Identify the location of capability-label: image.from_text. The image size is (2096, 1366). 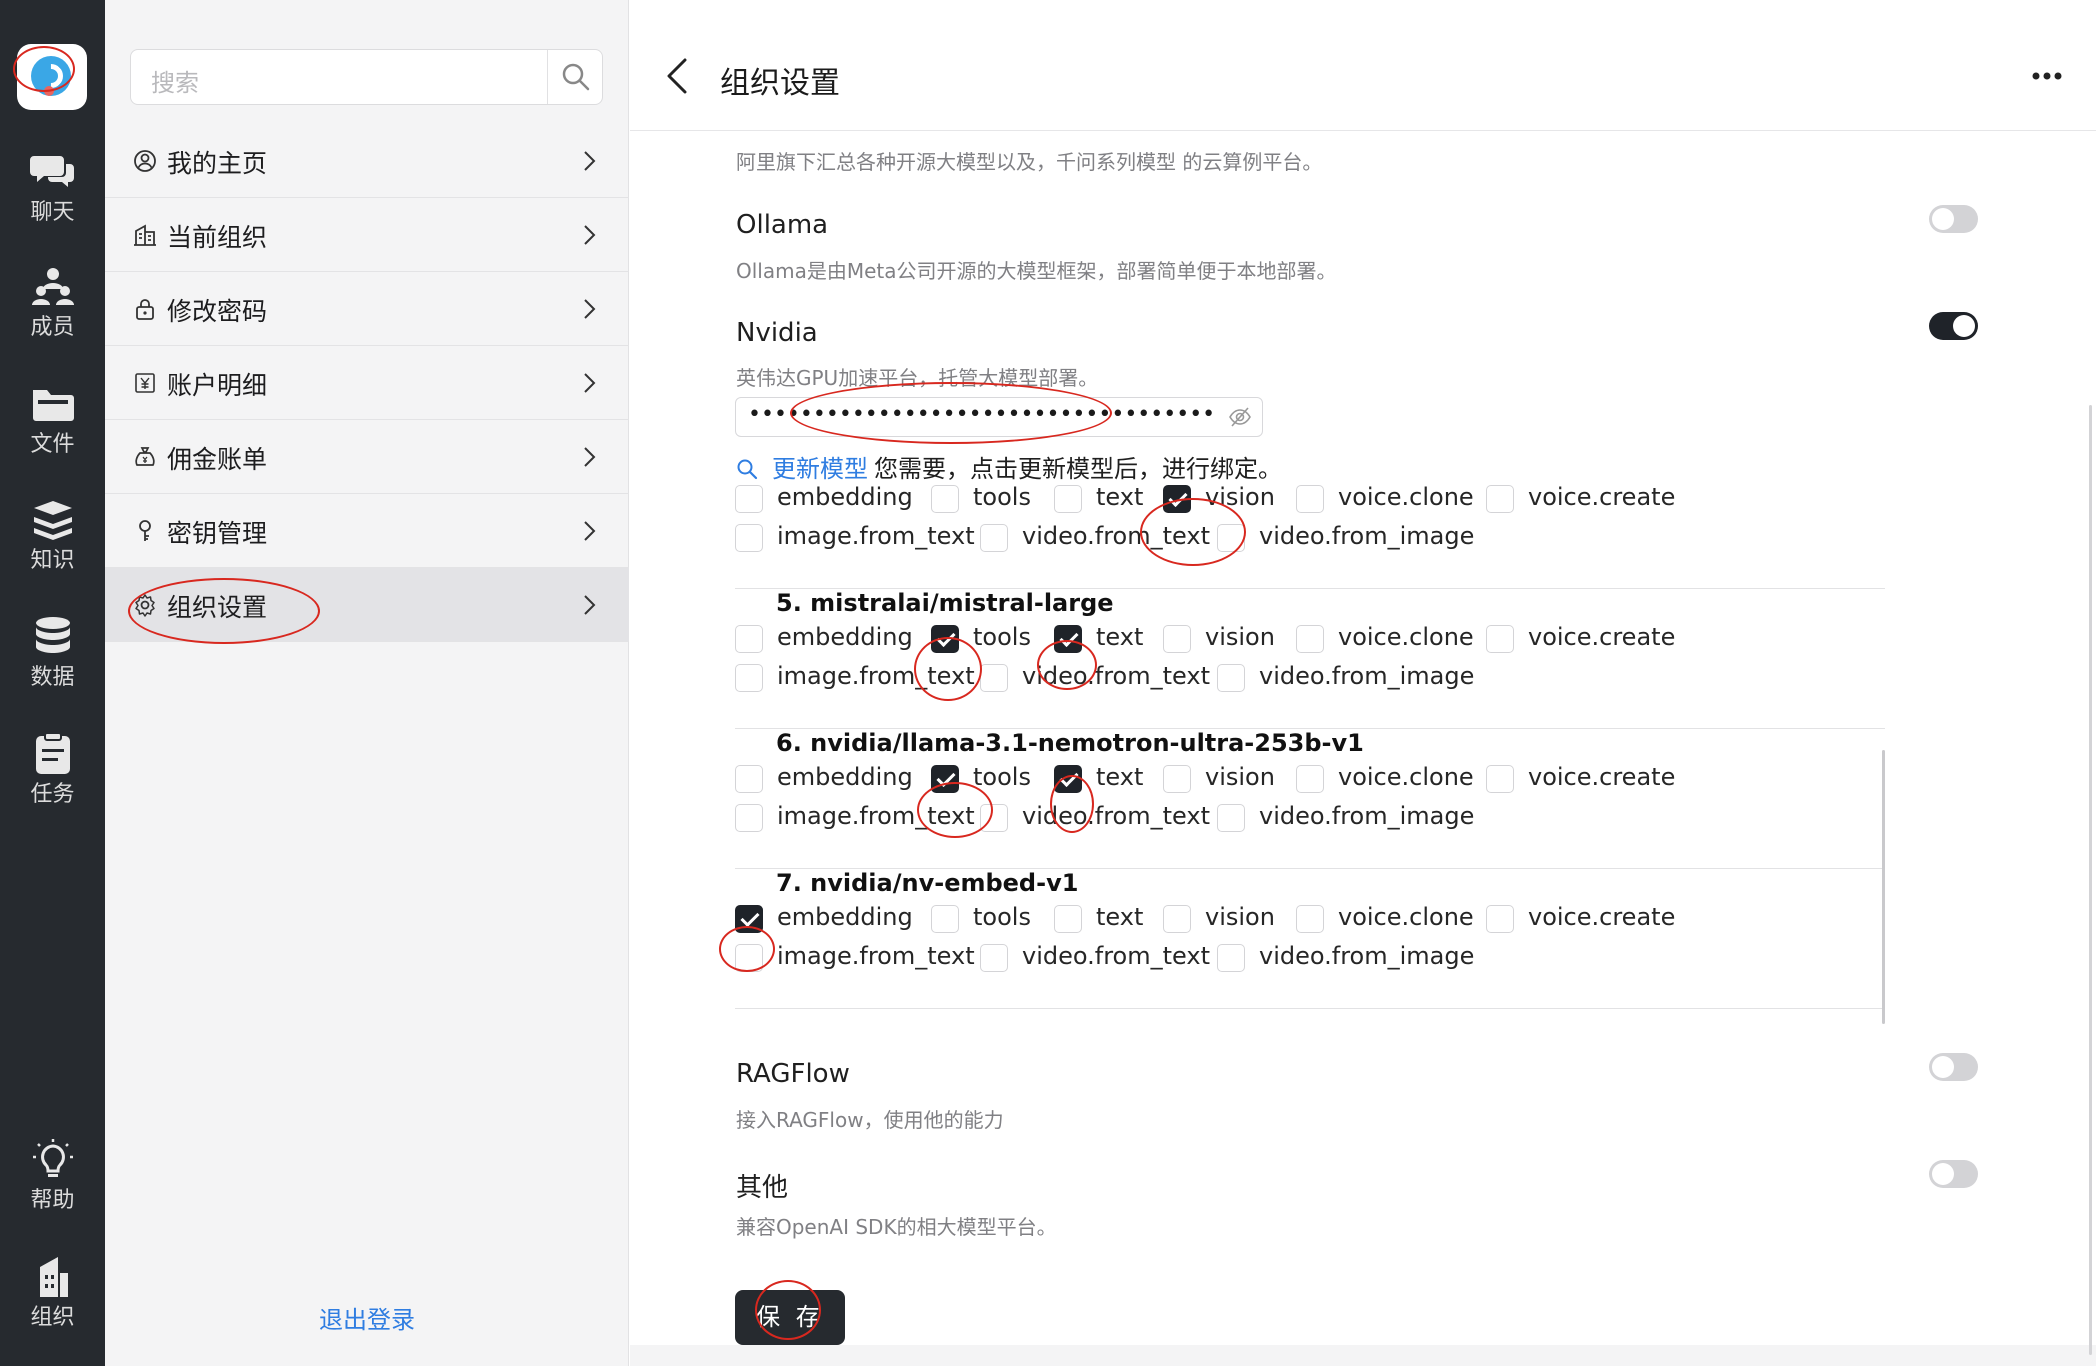
(876, 536).